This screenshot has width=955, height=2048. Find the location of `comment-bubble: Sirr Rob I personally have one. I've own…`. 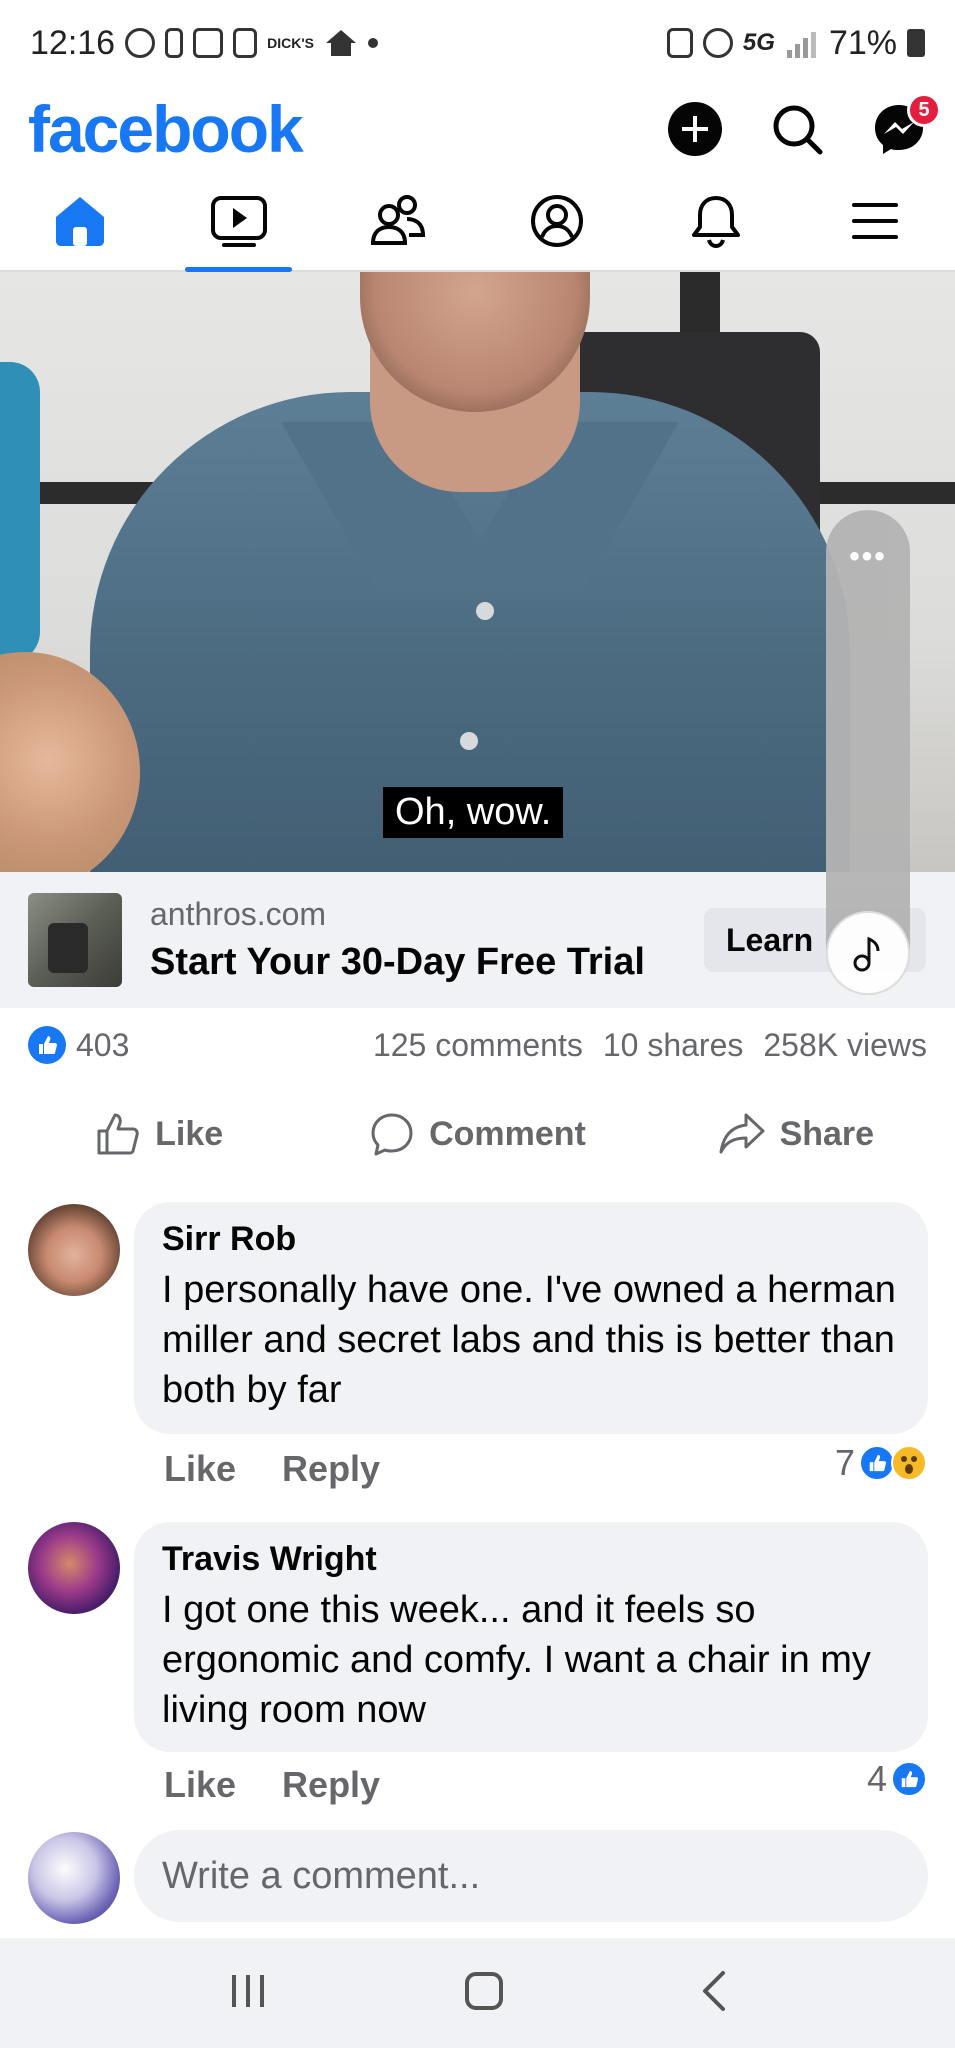

comment-bubble: Sirr Rob I personally have one. I've own… is located at coordinates (531, 1318).